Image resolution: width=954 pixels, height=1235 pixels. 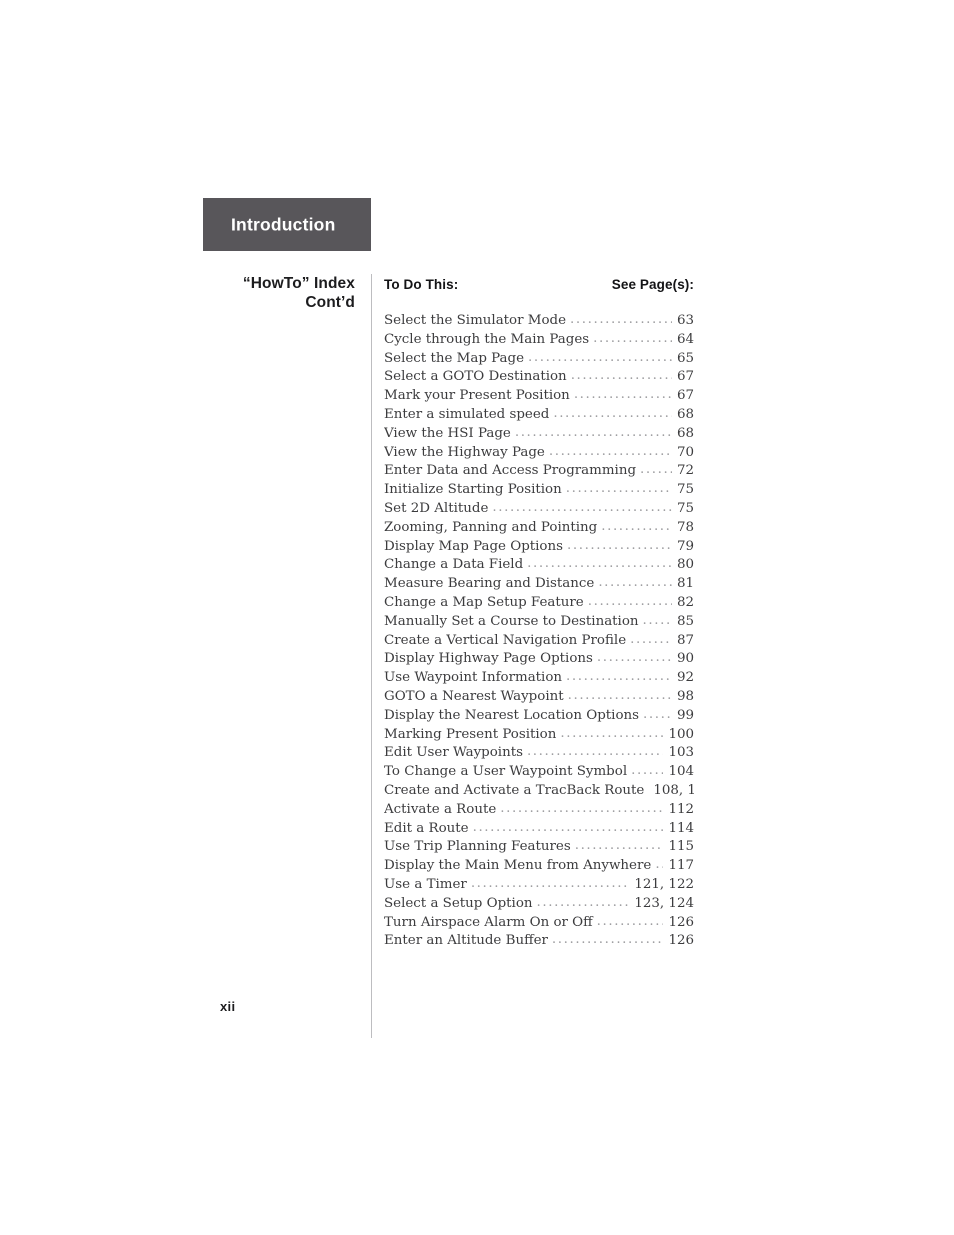 I want to click on index-entry-title: Select a GOTO Destination, so click(x=475, y=377).